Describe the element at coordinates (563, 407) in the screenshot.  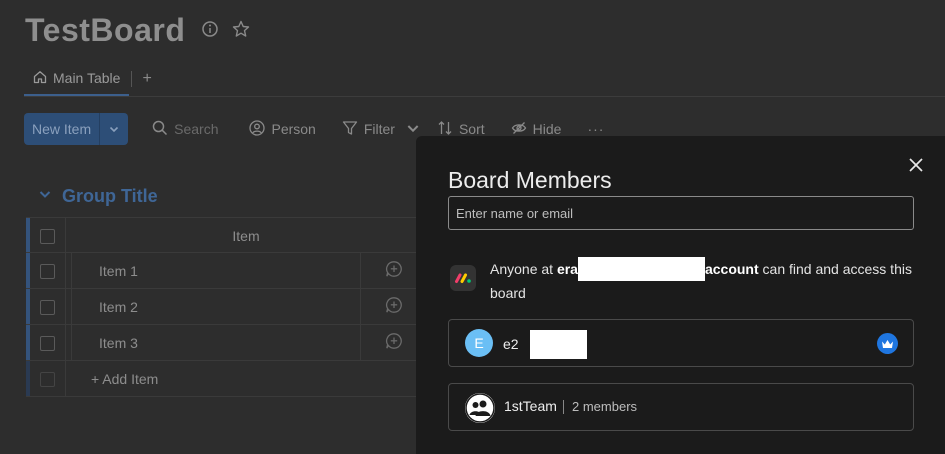
I see `team-divider` at that location.